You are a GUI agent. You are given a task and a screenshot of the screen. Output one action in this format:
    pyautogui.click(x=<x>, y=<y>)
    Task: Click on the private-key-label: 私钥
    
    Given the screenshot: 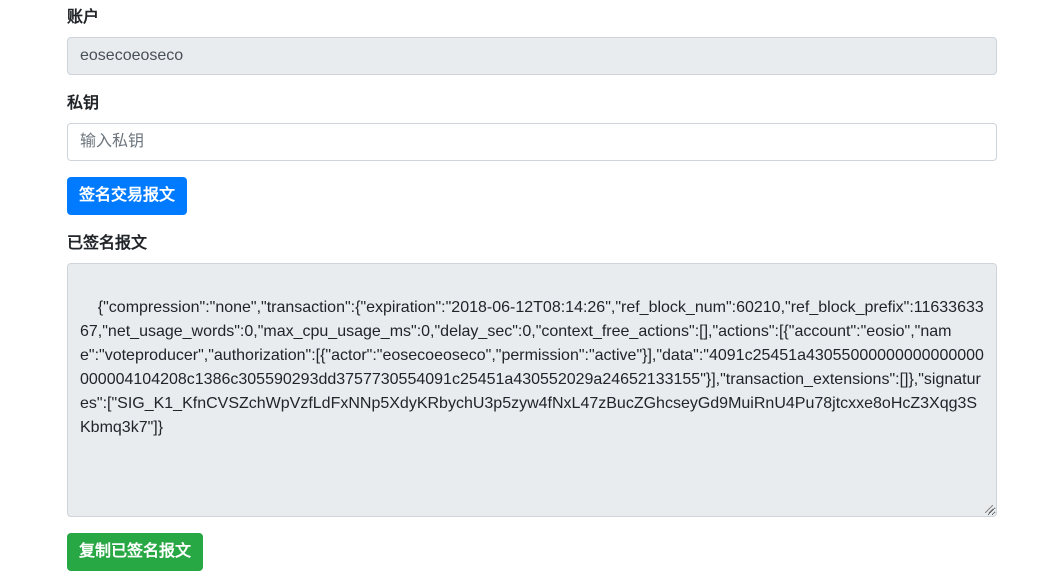 What is the action you would take?
    pyautogui.click(x=83, y=103)
    